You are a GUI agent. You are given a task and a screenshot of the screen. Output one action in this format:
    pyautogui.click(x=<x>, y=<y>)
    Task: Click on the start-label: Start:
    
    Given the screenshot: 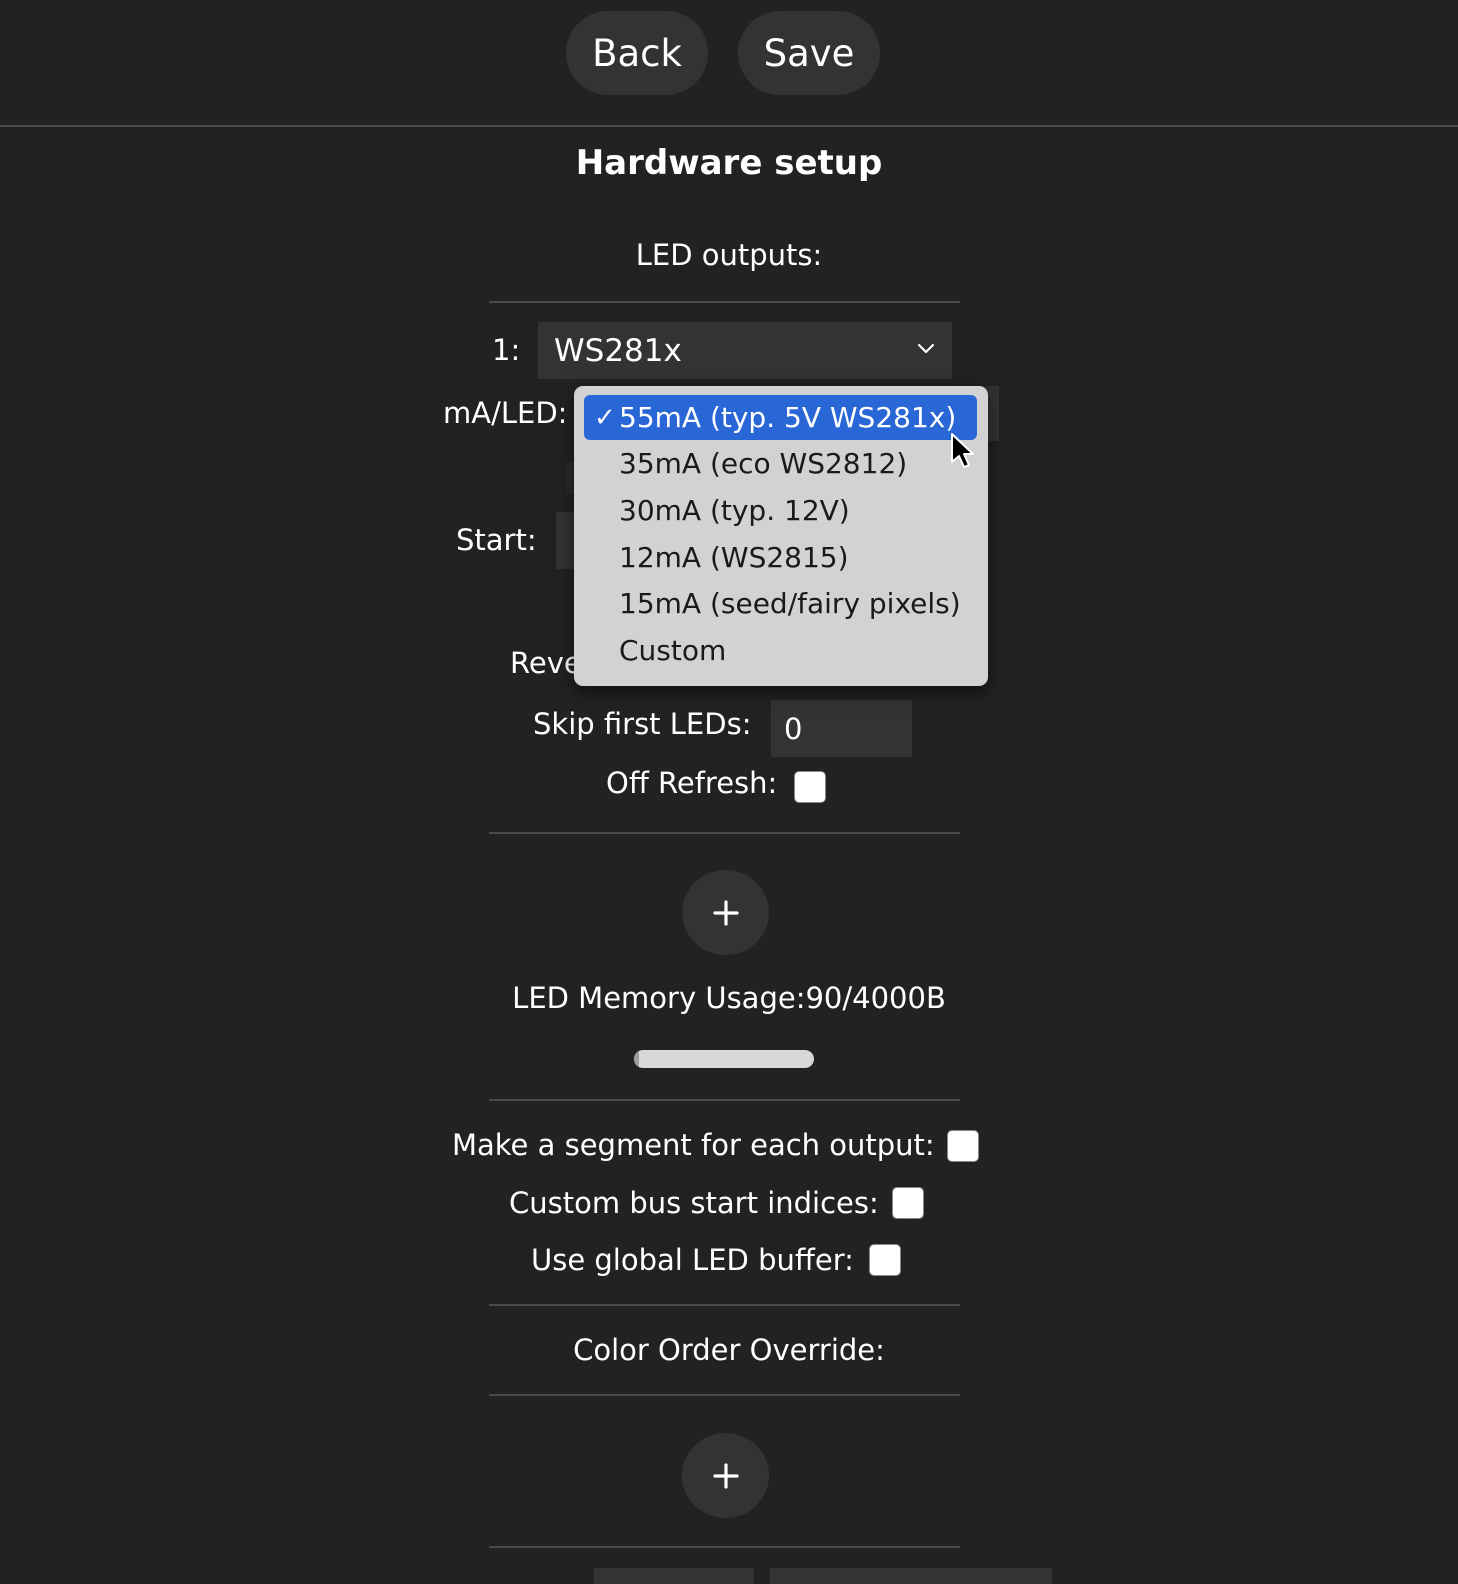 What is the action you would take?
    pyautogui.click(x=496, y=540)
    